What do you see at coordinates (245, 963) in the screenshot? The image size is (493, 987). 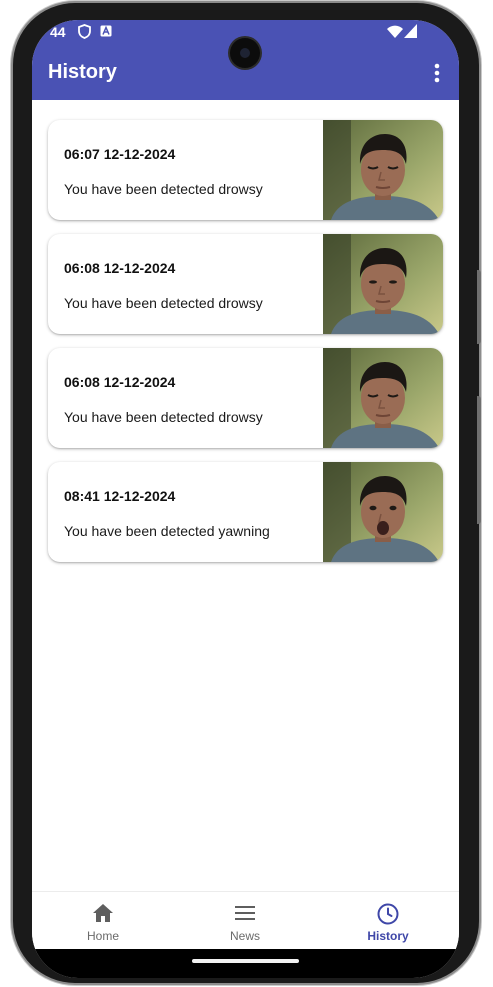 I see `gesture-navigation-area` at bounding box center [245, 963].